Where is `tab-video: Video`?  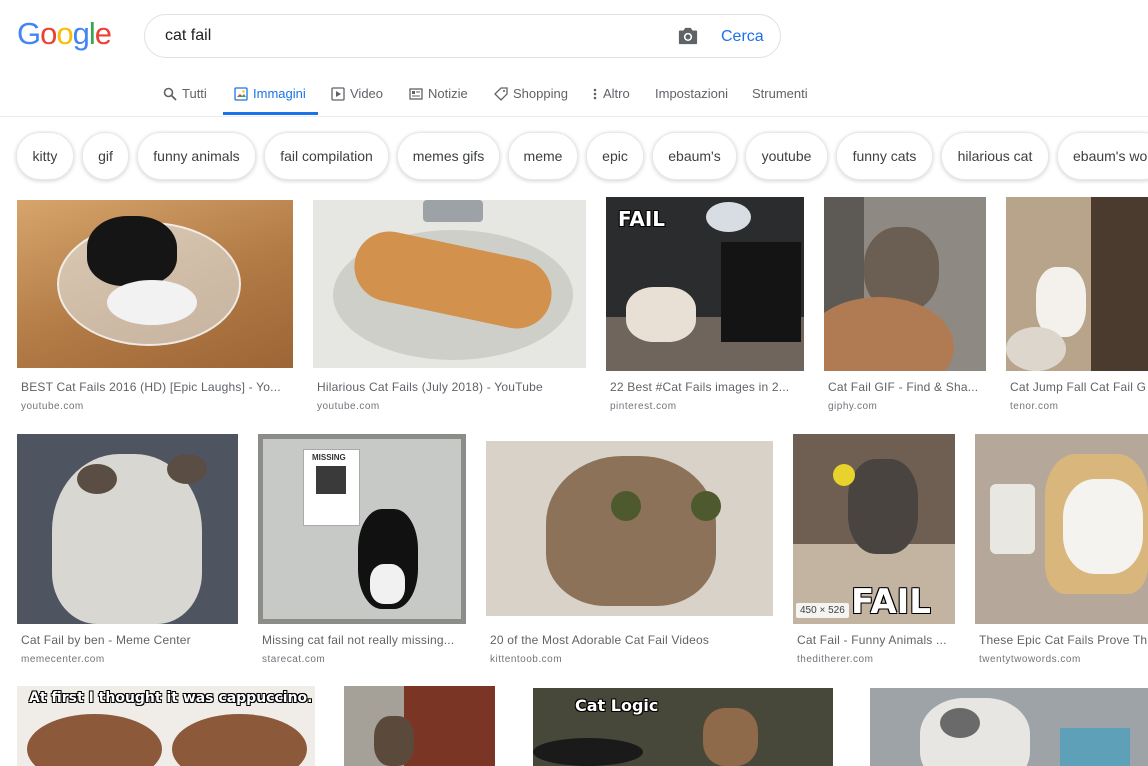
tab-video: Video is located at coordinates (357, 93).